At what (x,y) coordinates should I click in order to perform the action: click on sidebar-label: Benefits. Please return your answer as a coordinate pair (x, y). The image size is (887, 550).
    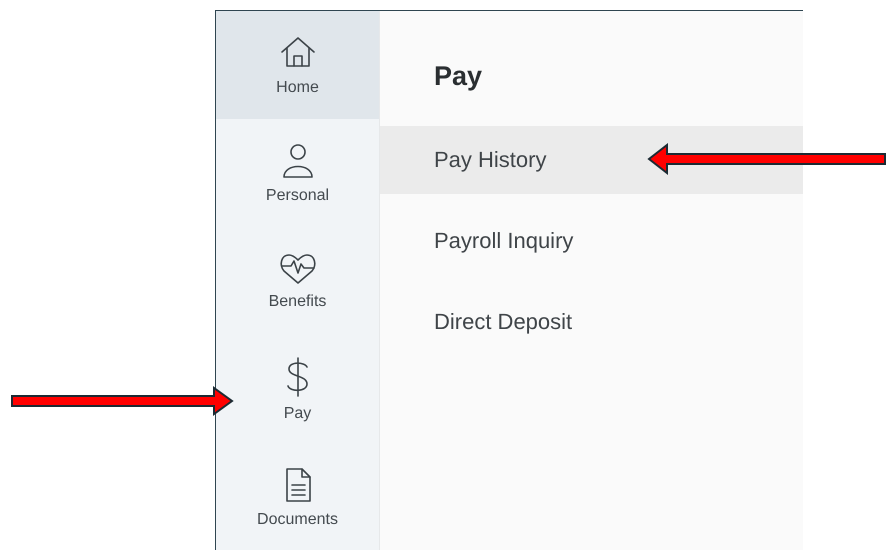
    Looking at the image, I should click on (297, 302).